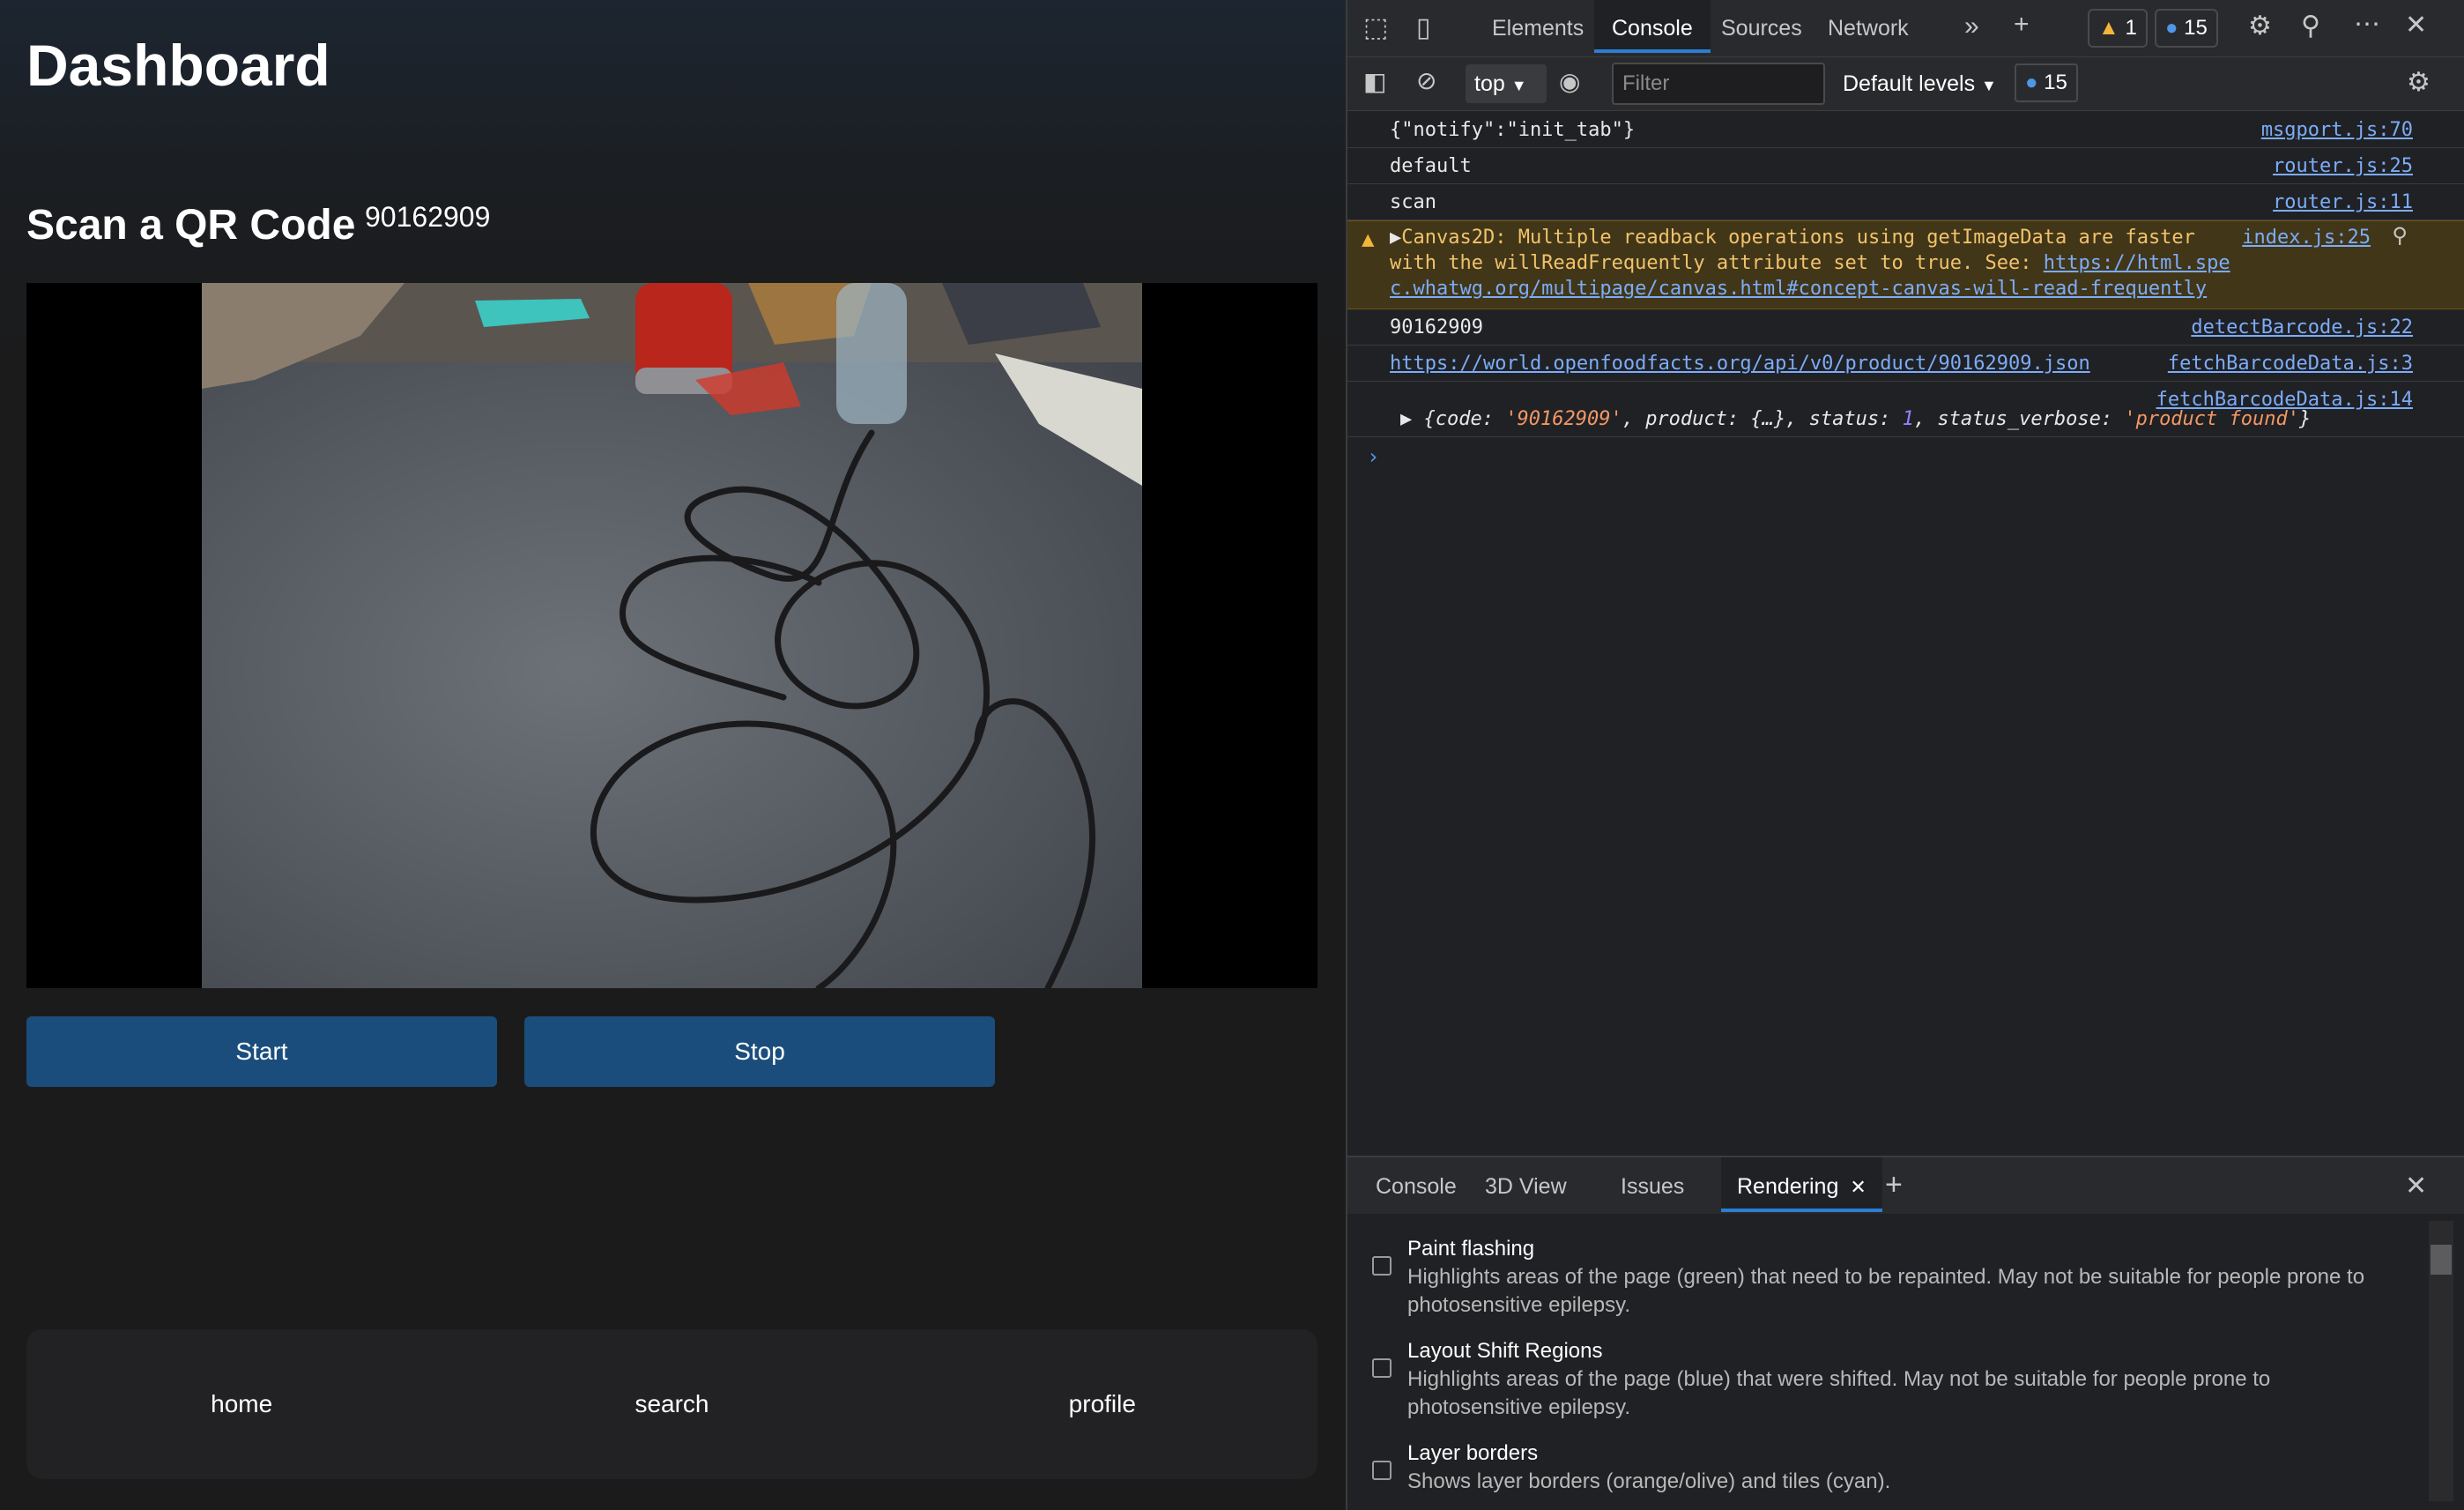 The width and height of the screenshot is (2464, 1510). Describe the element at coordinates (2131, 28) in the screenshot. I see `warnings-count: 1` at that location.